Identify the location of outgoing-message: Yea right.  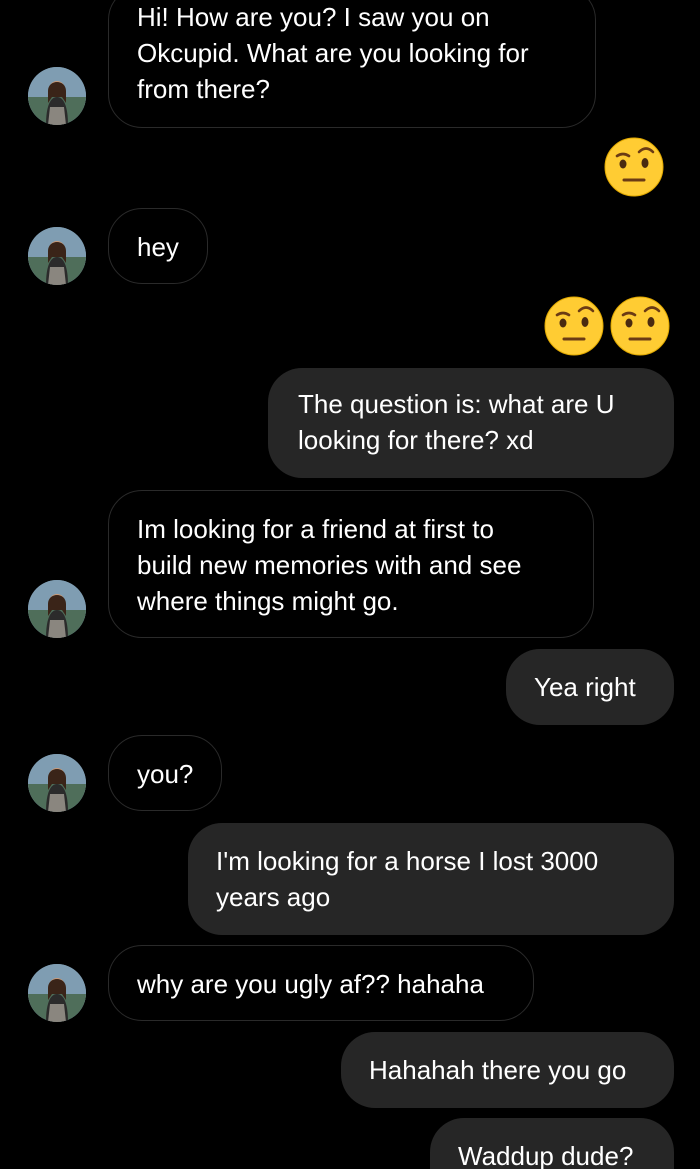
(590, 687).